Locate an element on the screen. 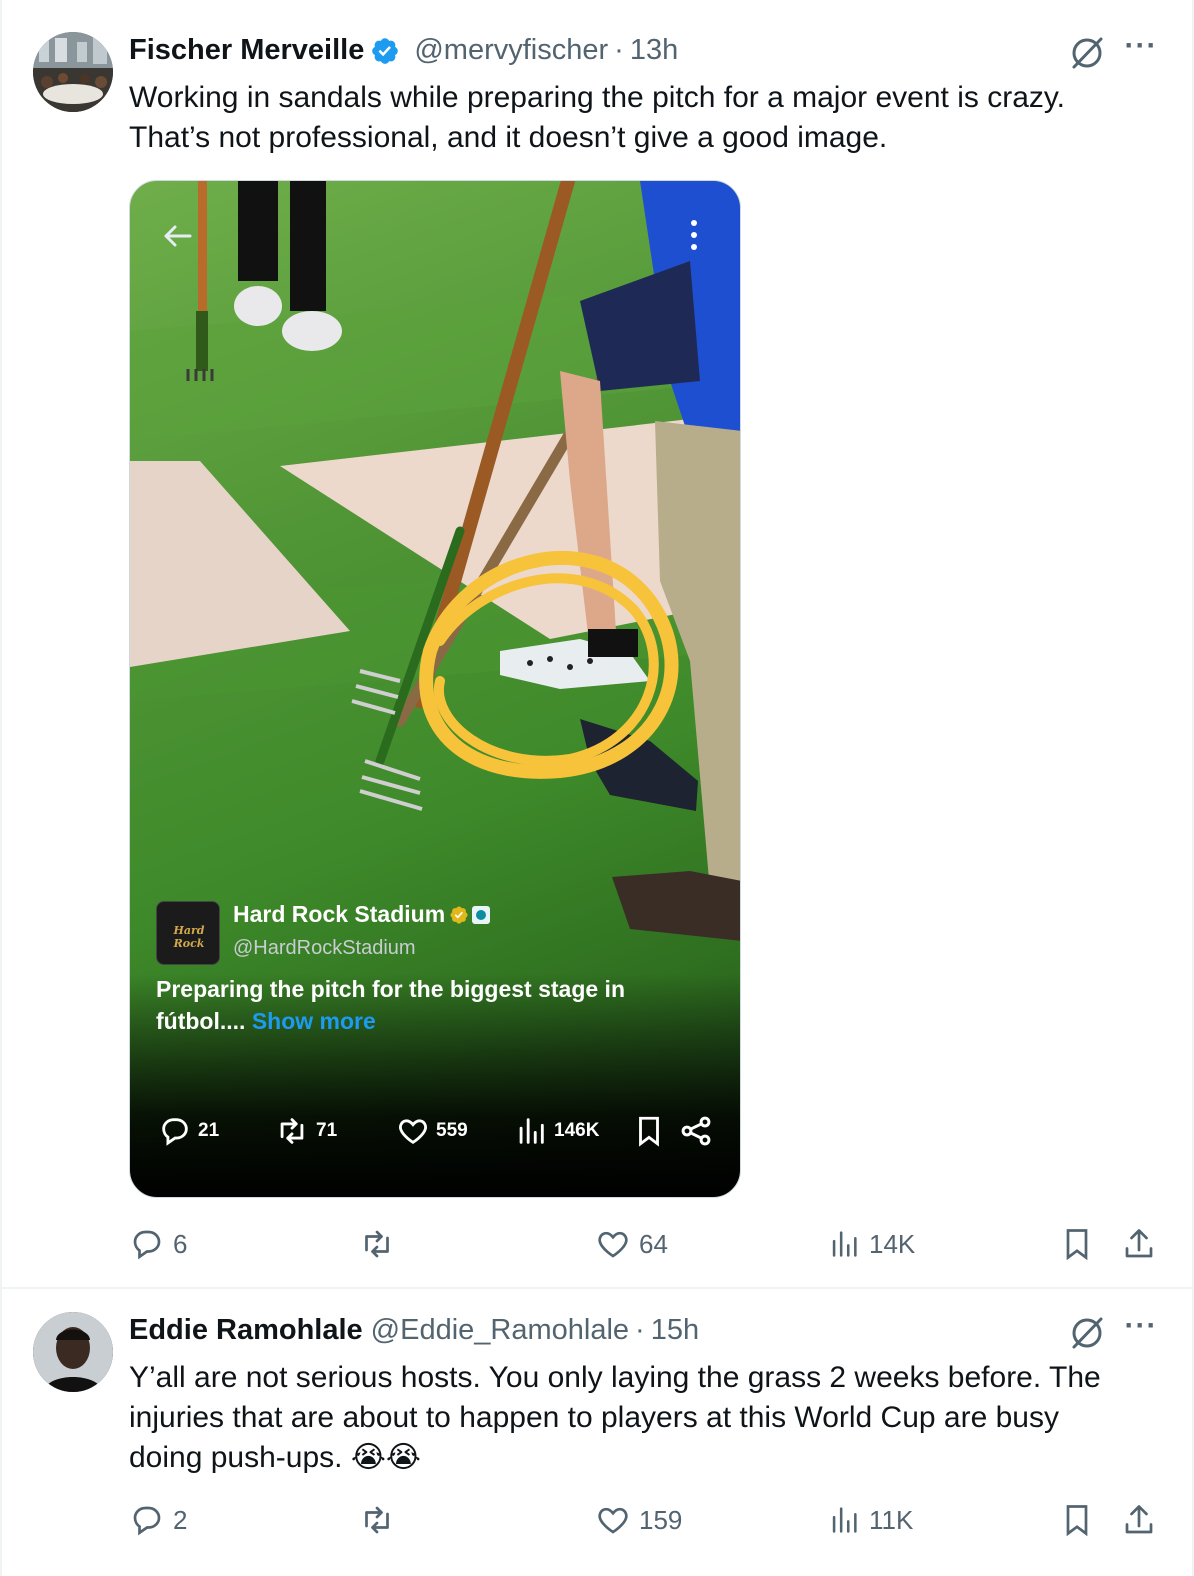 This screenshot has height=1576, width=1194. like-count: 159 is located at coordinates (661, 1519).